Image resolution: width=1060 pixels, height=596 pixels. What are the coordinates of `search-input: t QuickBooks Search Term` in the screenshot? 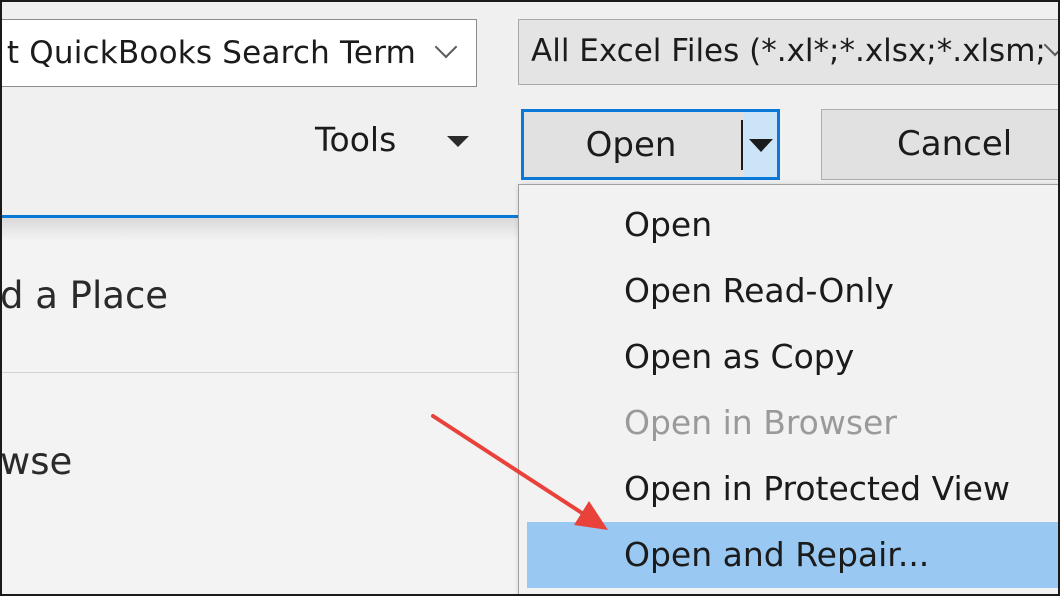 It's located at (239, 53).